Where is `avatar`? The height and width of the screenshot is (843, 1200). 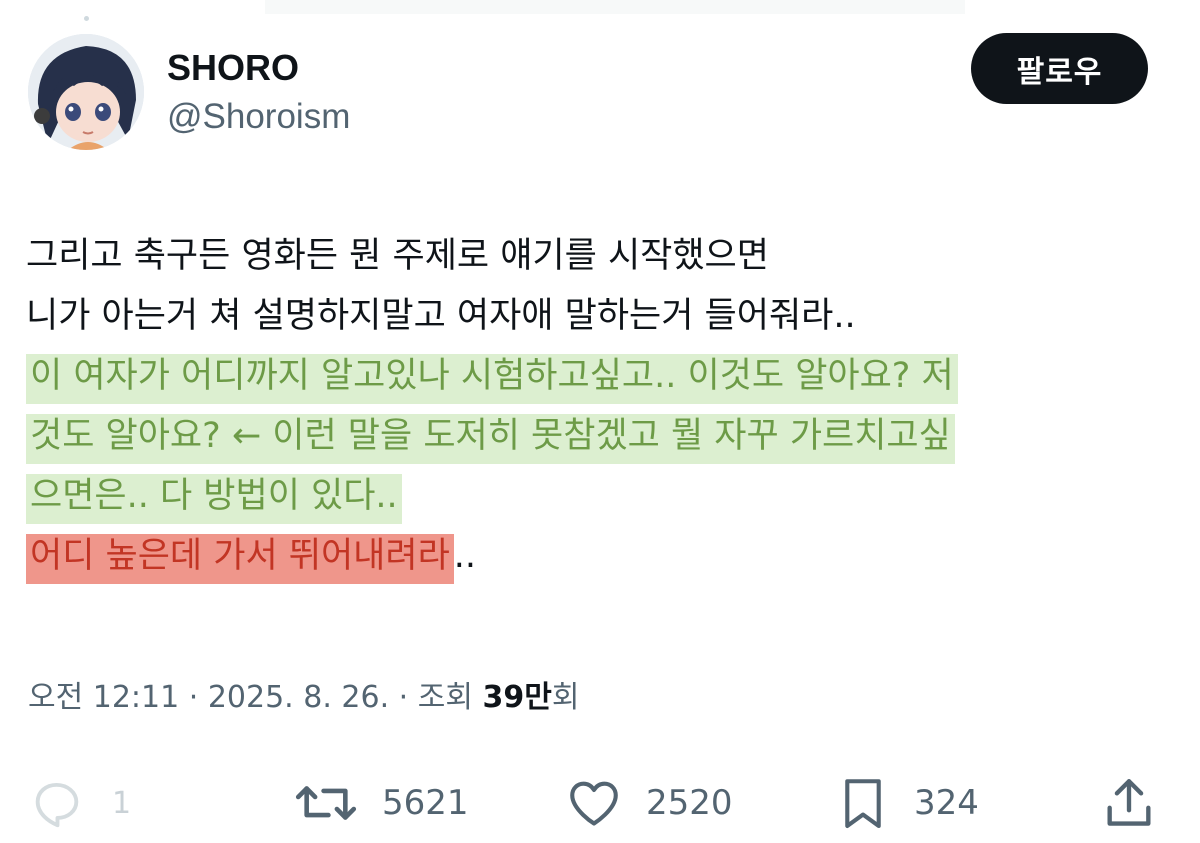
avatar is located at coordinates (86, 92).